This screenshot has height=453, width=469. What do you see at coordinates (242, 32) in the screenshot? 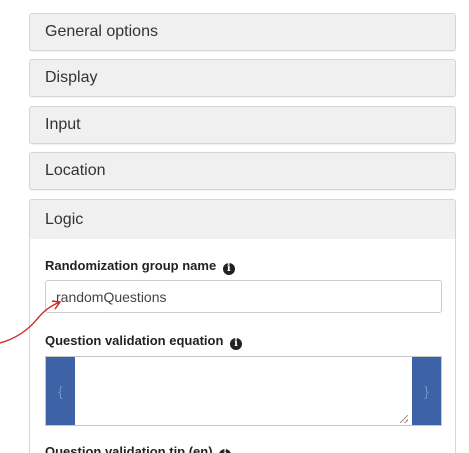
I see `panel-general-options: General options` at bounding box center [242, 32].